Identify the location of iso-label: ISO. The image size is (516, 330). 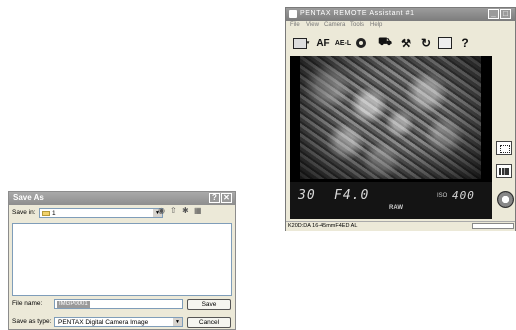
(442, 196).